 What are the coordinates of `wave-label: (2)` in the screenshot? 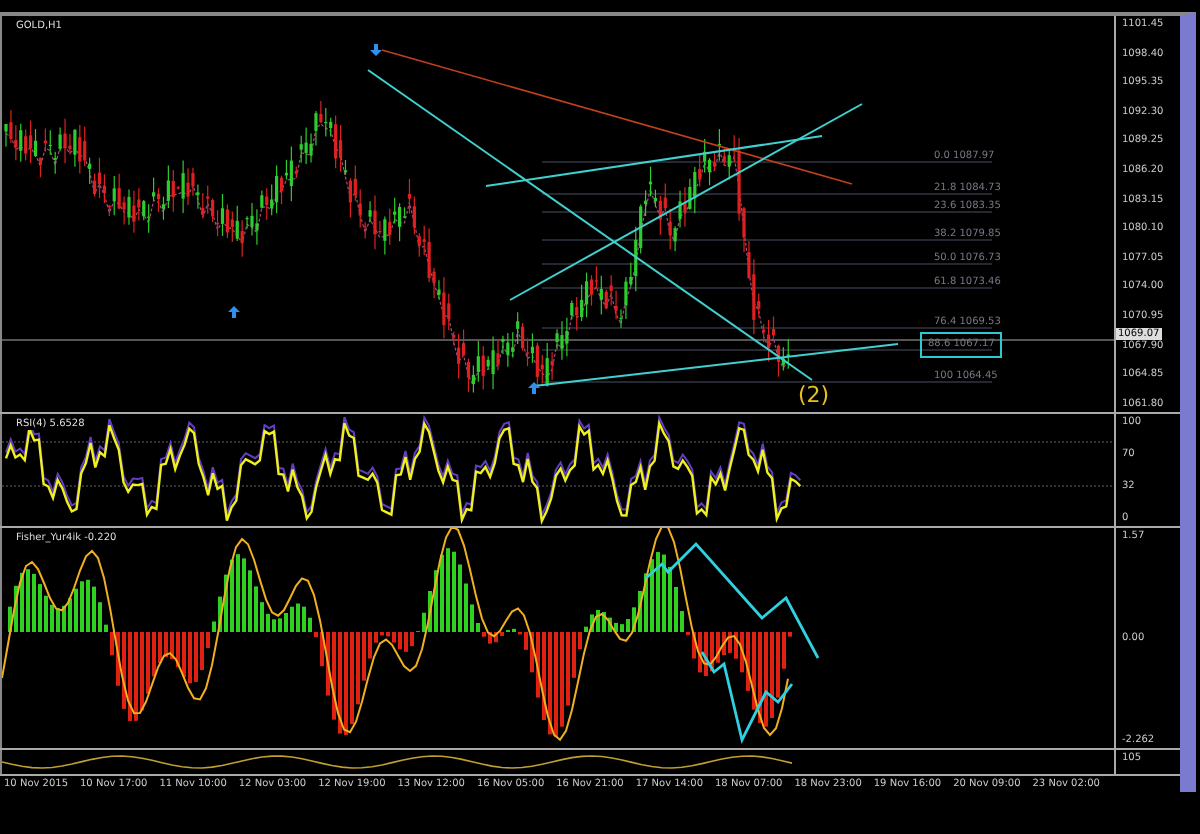 It's located at (814, 395).